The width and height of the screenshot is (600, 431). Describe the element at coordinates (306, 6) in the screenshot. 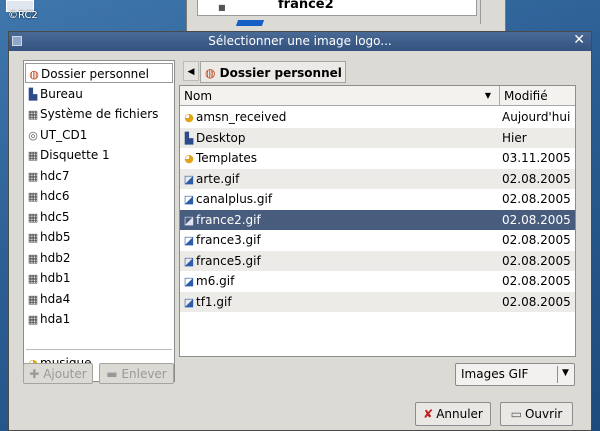

I see `background-window-title: france2` at that location.